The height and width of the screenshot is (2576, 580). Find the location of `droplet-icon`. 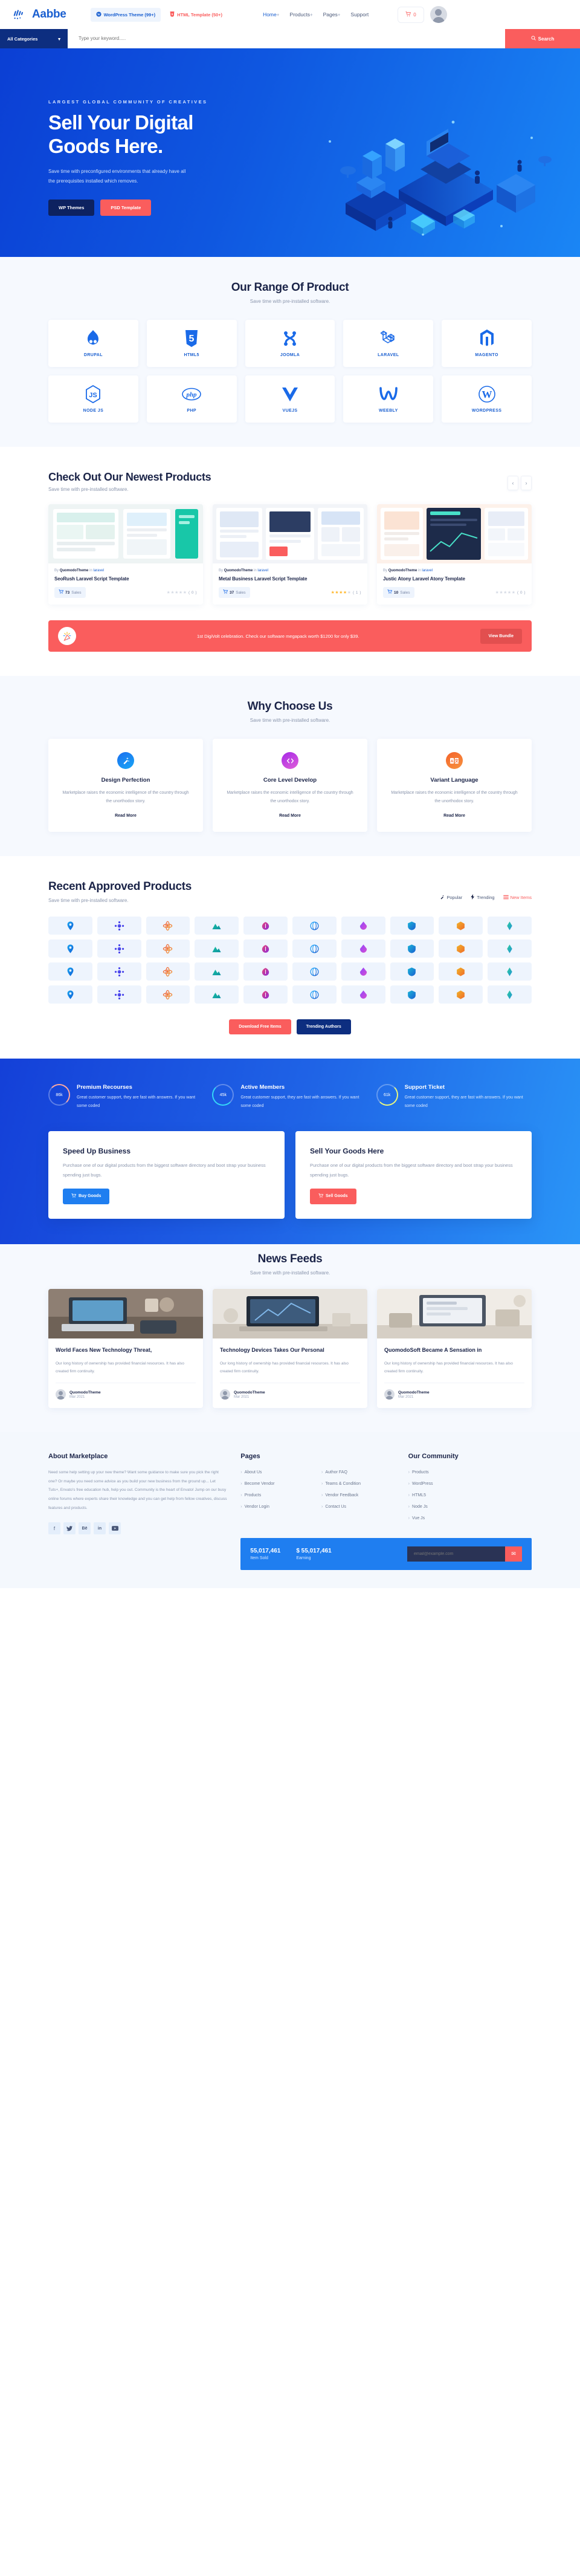

droplet-icon is located at coordinates (363, 926).